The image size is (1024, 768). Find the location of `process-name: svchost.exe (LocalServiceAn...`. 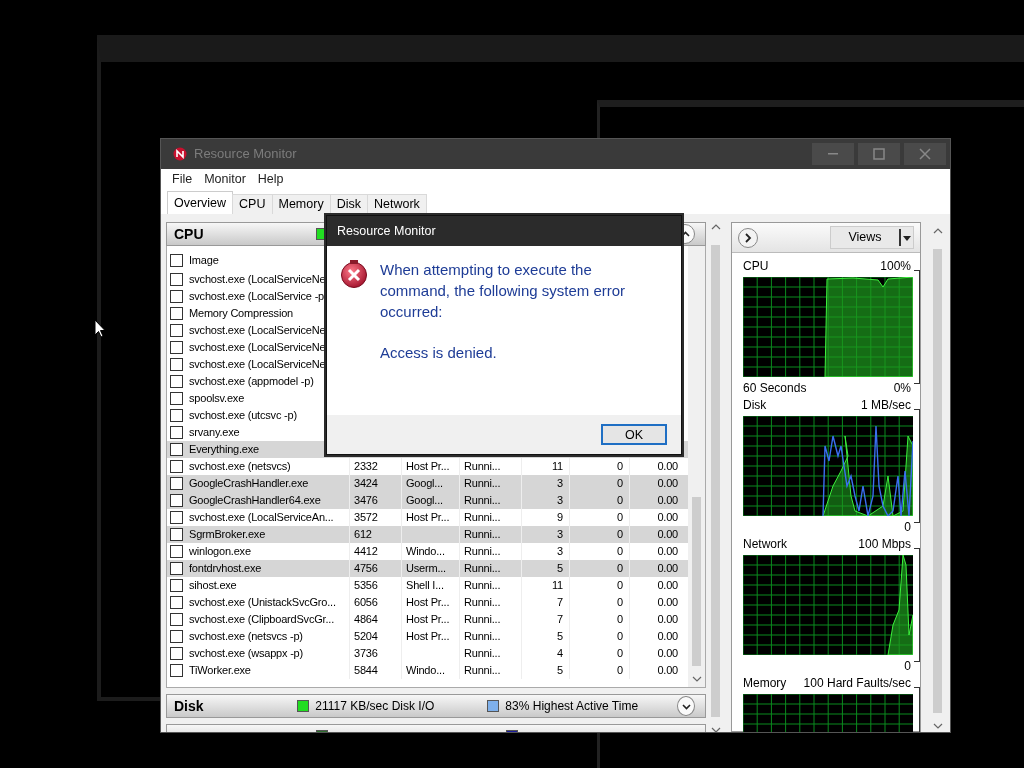

process-name: svchost.exe (LocalServiceAn... is located at coordinates (261, 518).